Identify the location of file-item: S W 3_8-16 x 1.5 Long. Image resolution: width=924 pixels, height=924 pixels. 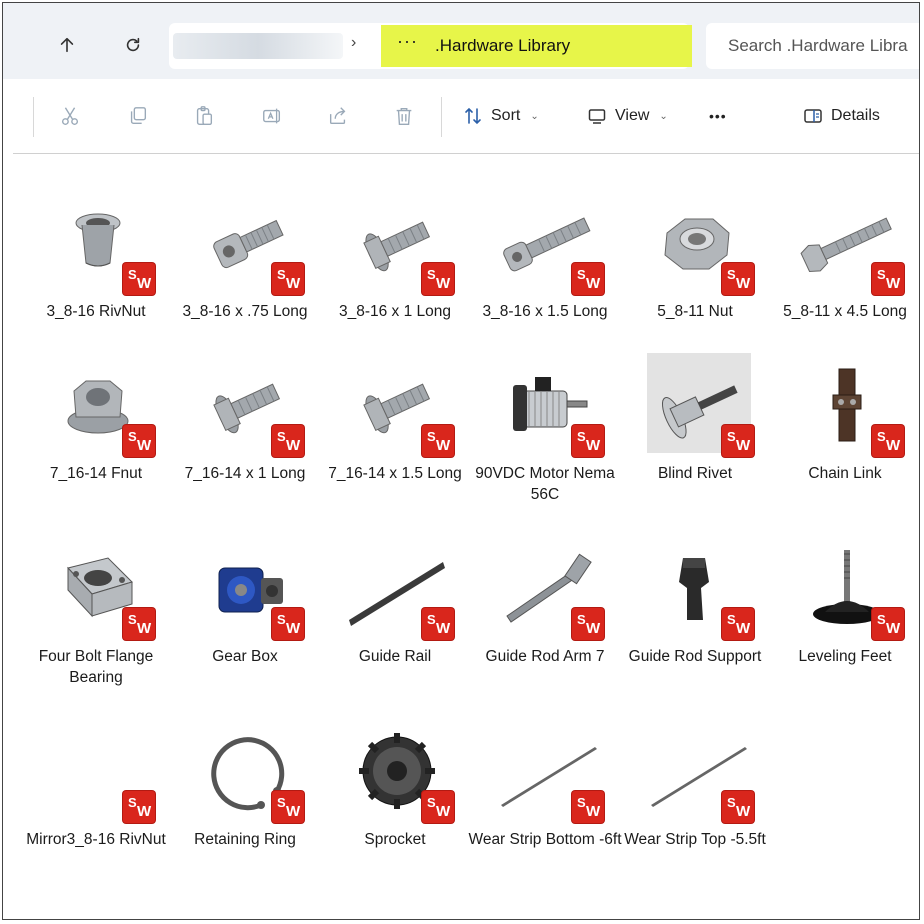
(545, 238).